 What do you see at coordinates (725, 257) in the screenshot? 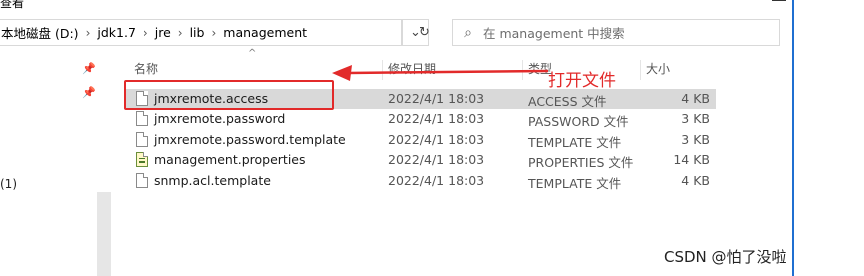
I see `watermark: CSDN @怕了没啦` at bounding box center [725, 257].